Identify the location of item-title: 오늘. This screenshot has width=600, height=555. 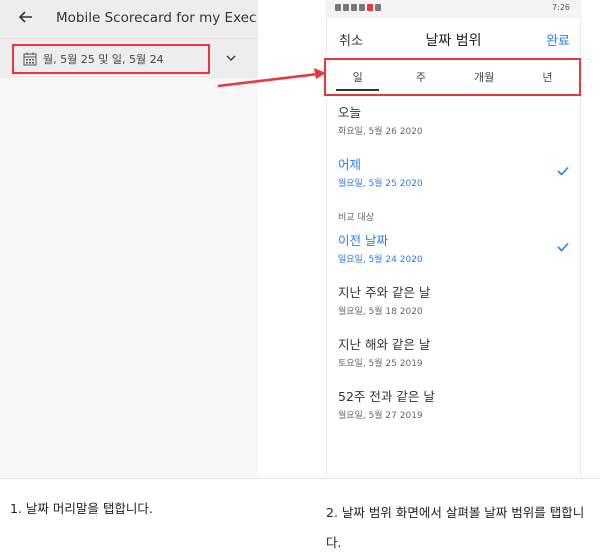
(350, 112).